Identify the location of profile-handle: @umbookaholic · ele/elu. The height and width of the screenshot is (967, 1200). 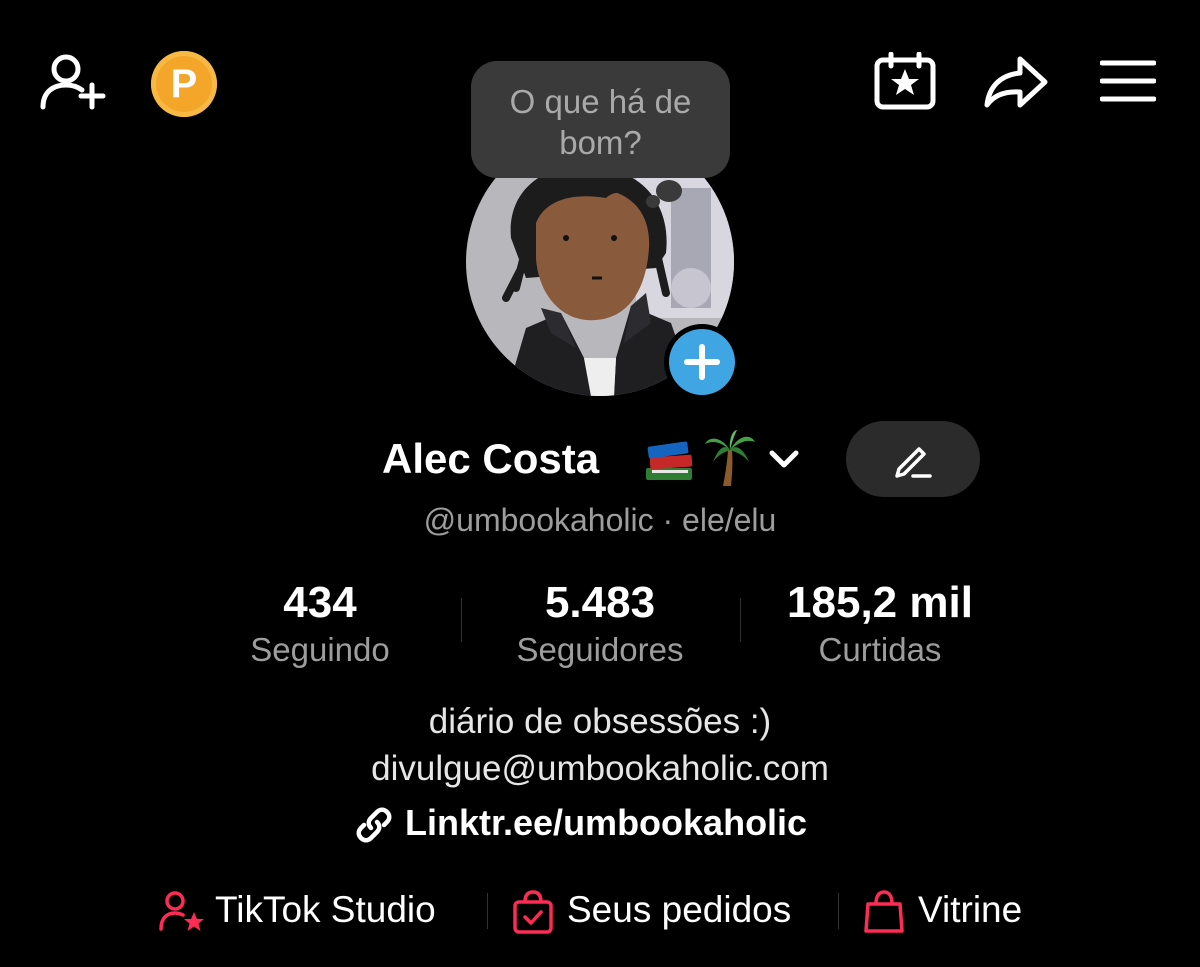
(600, 520).